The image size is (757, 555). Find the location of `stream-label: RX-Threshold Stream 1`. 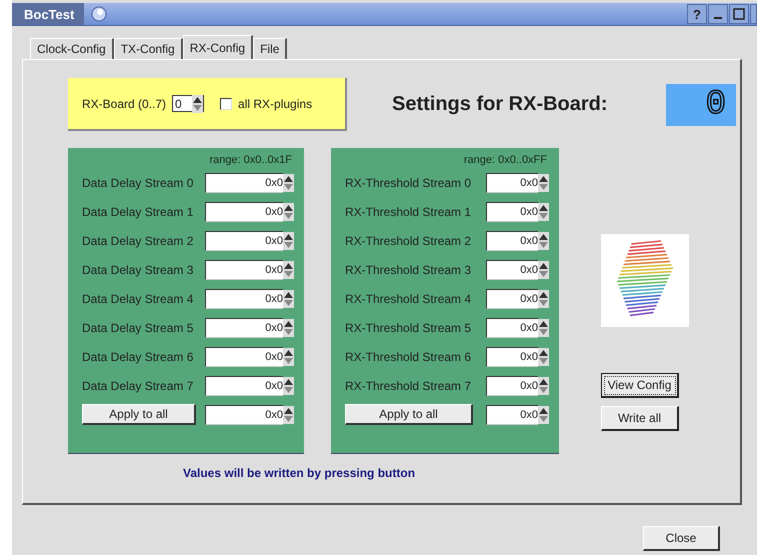

stream-label: RX-Threshold Stream 1 is located at coordinates (408, 211).